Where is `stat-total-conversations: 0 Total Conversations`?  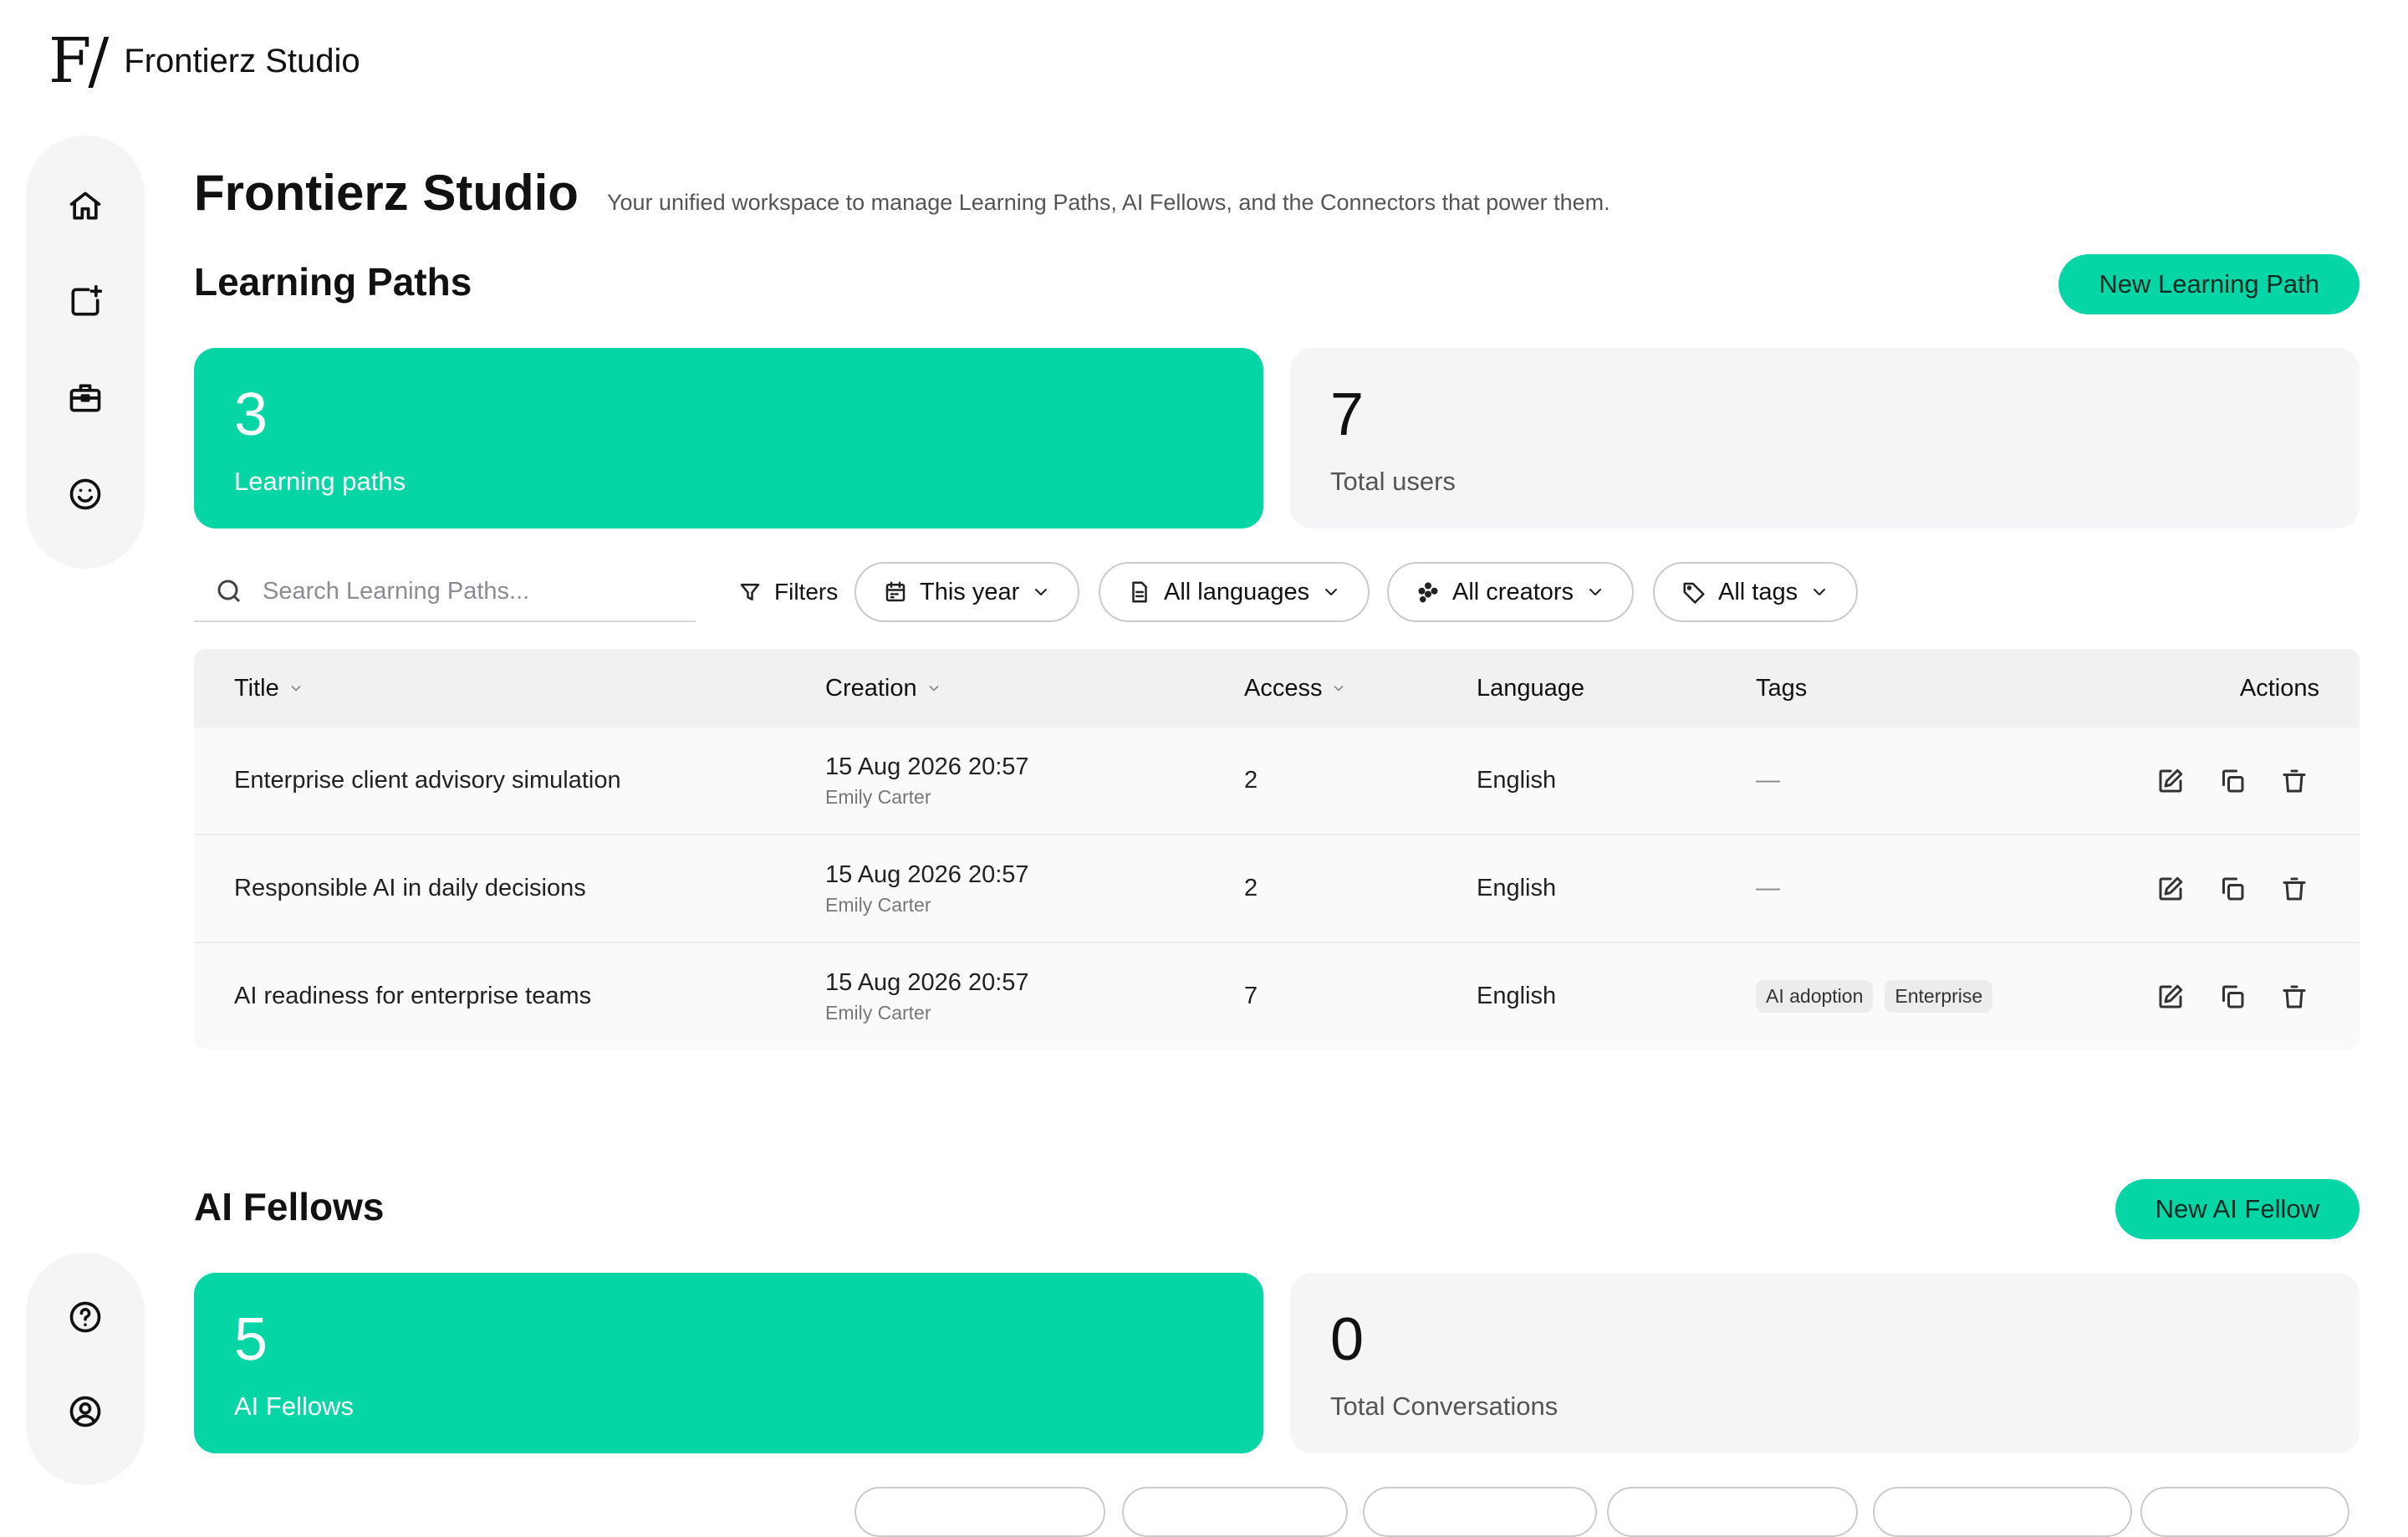 stat-total-conversations: 0 Total Conversations is located at coordinates (1825, 1363).